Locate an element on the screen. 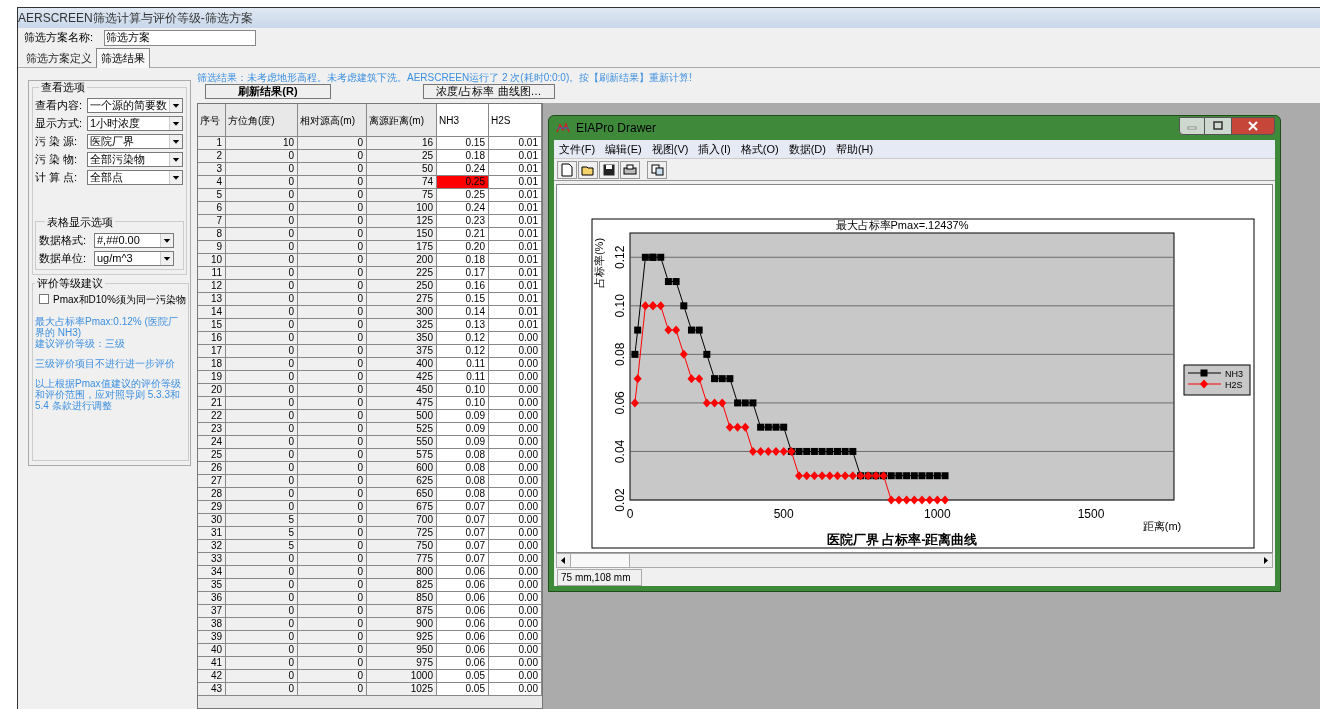 This screenshot has height=709, width=1332. field-label: 污 染 物: is located at coordinates (57, 160).